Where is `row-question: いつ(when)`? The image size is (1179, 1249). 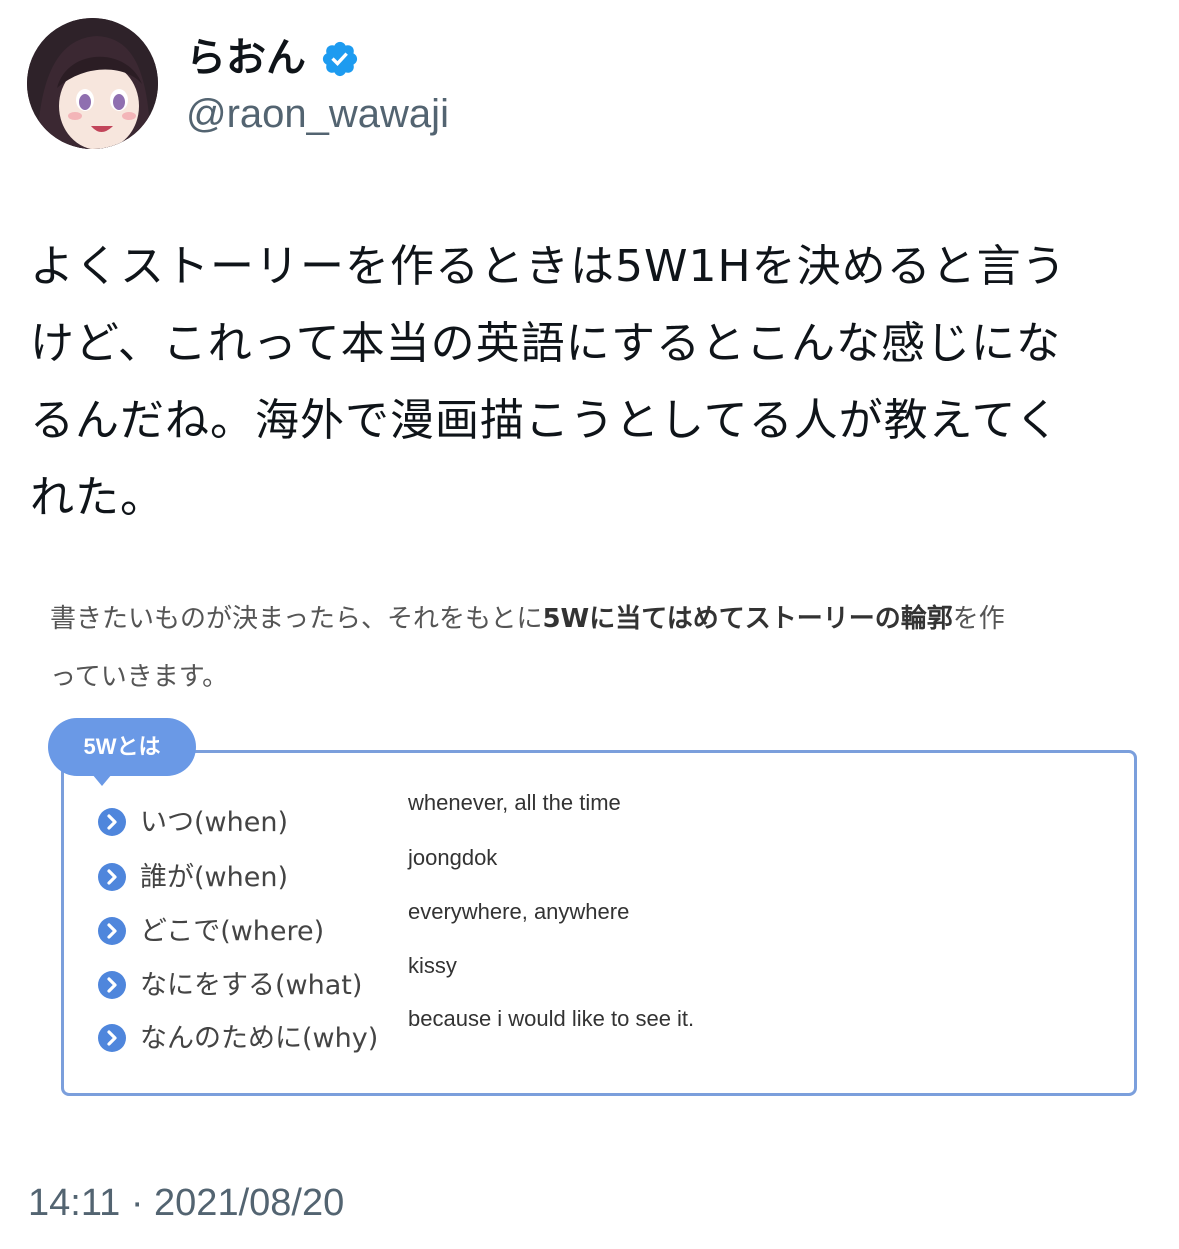
row-question: いつ(when) is located at coordinates (214, 822).